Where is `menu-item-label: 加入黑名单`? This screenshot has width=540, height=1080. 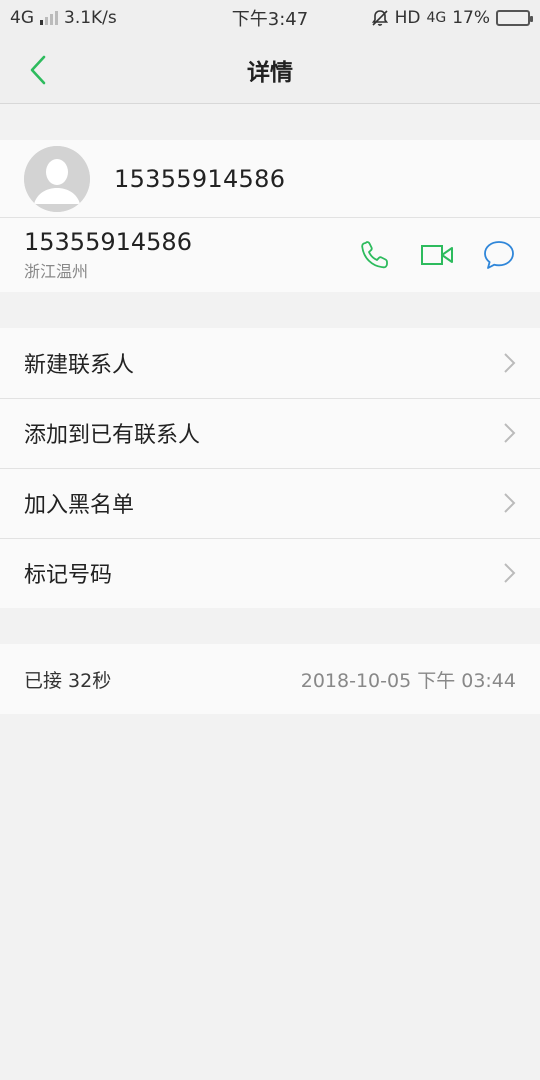 menu-item-label: 加入黑名单 is located at coordinates (79, 505).